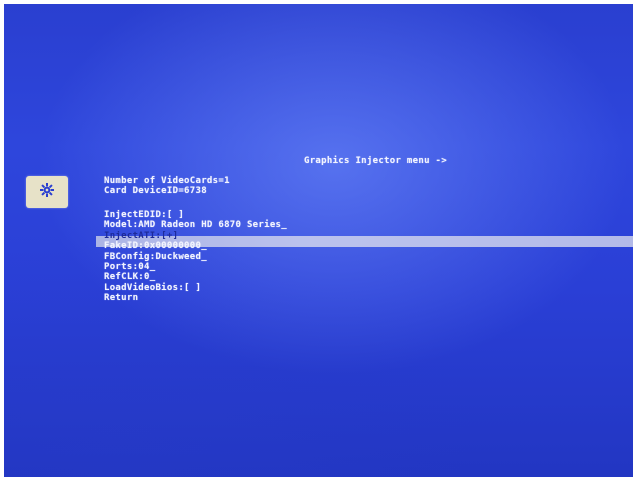 The width and height of the screenshot is (637, 481). Describe the element at coordinates (195, 236) in the screenshot. I see `menu-item-inject-ati: InjectATI:[+]` at that location.